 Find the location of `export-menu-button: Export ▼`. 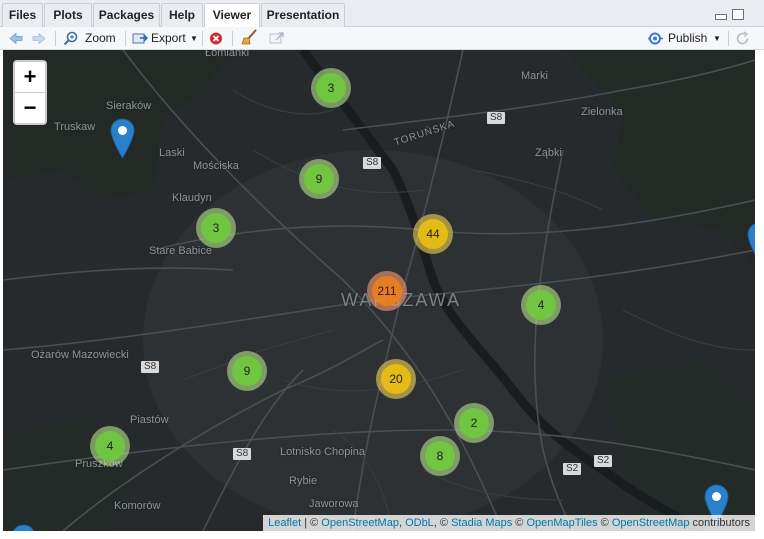

export-menu-button: Export ▼ is located at coordinates (166, 38).